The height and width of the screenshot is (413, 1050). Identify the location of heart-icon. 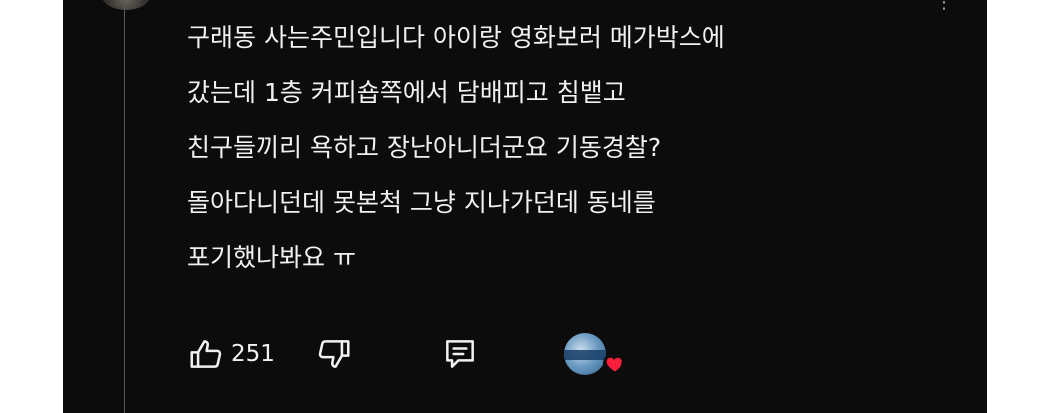
(614, 364).